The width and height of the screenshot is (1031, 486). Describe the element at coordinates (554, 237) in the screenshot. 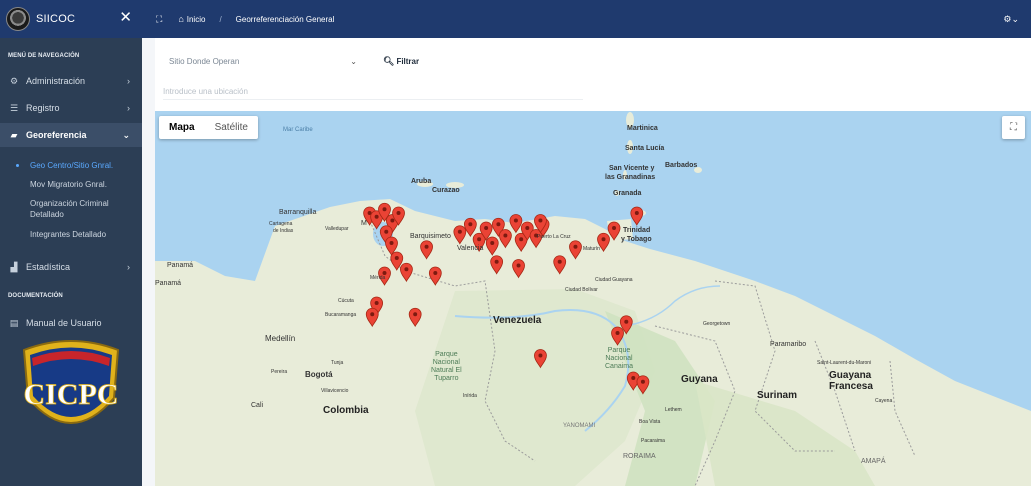

I see `map-label: Puerto La Cruz` at that location.